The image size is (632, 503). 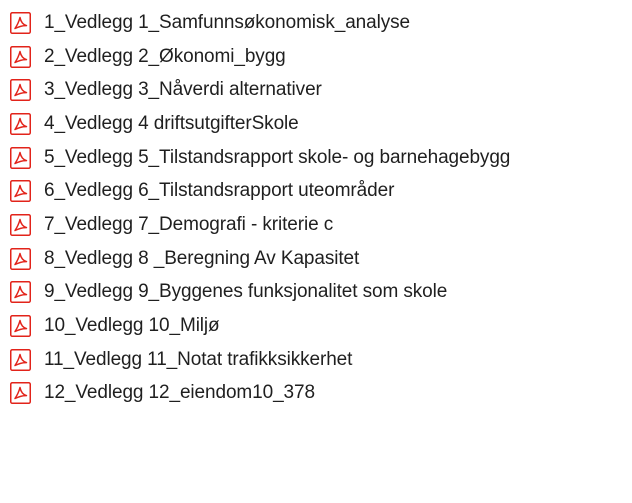 I want to click on file-item: 8_Vedlegg 8 _Beregning Av Kapasitet, so click(x=316, y=259).